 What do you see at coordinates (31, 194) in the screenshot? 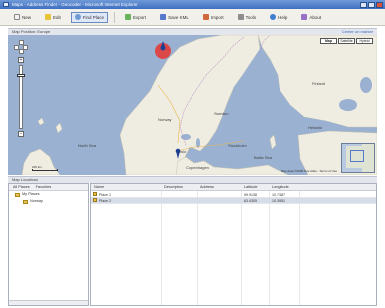
I see `tree-item-label: My Places` at bounding box center [31, 194].